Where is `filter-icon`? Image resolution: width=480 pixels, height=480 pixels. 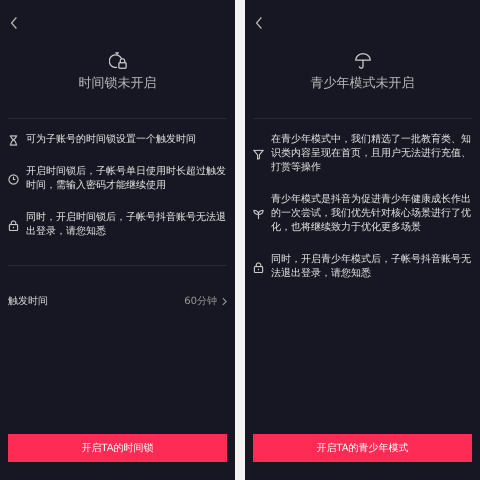
filter-icon is located at coordinates (258, 154).